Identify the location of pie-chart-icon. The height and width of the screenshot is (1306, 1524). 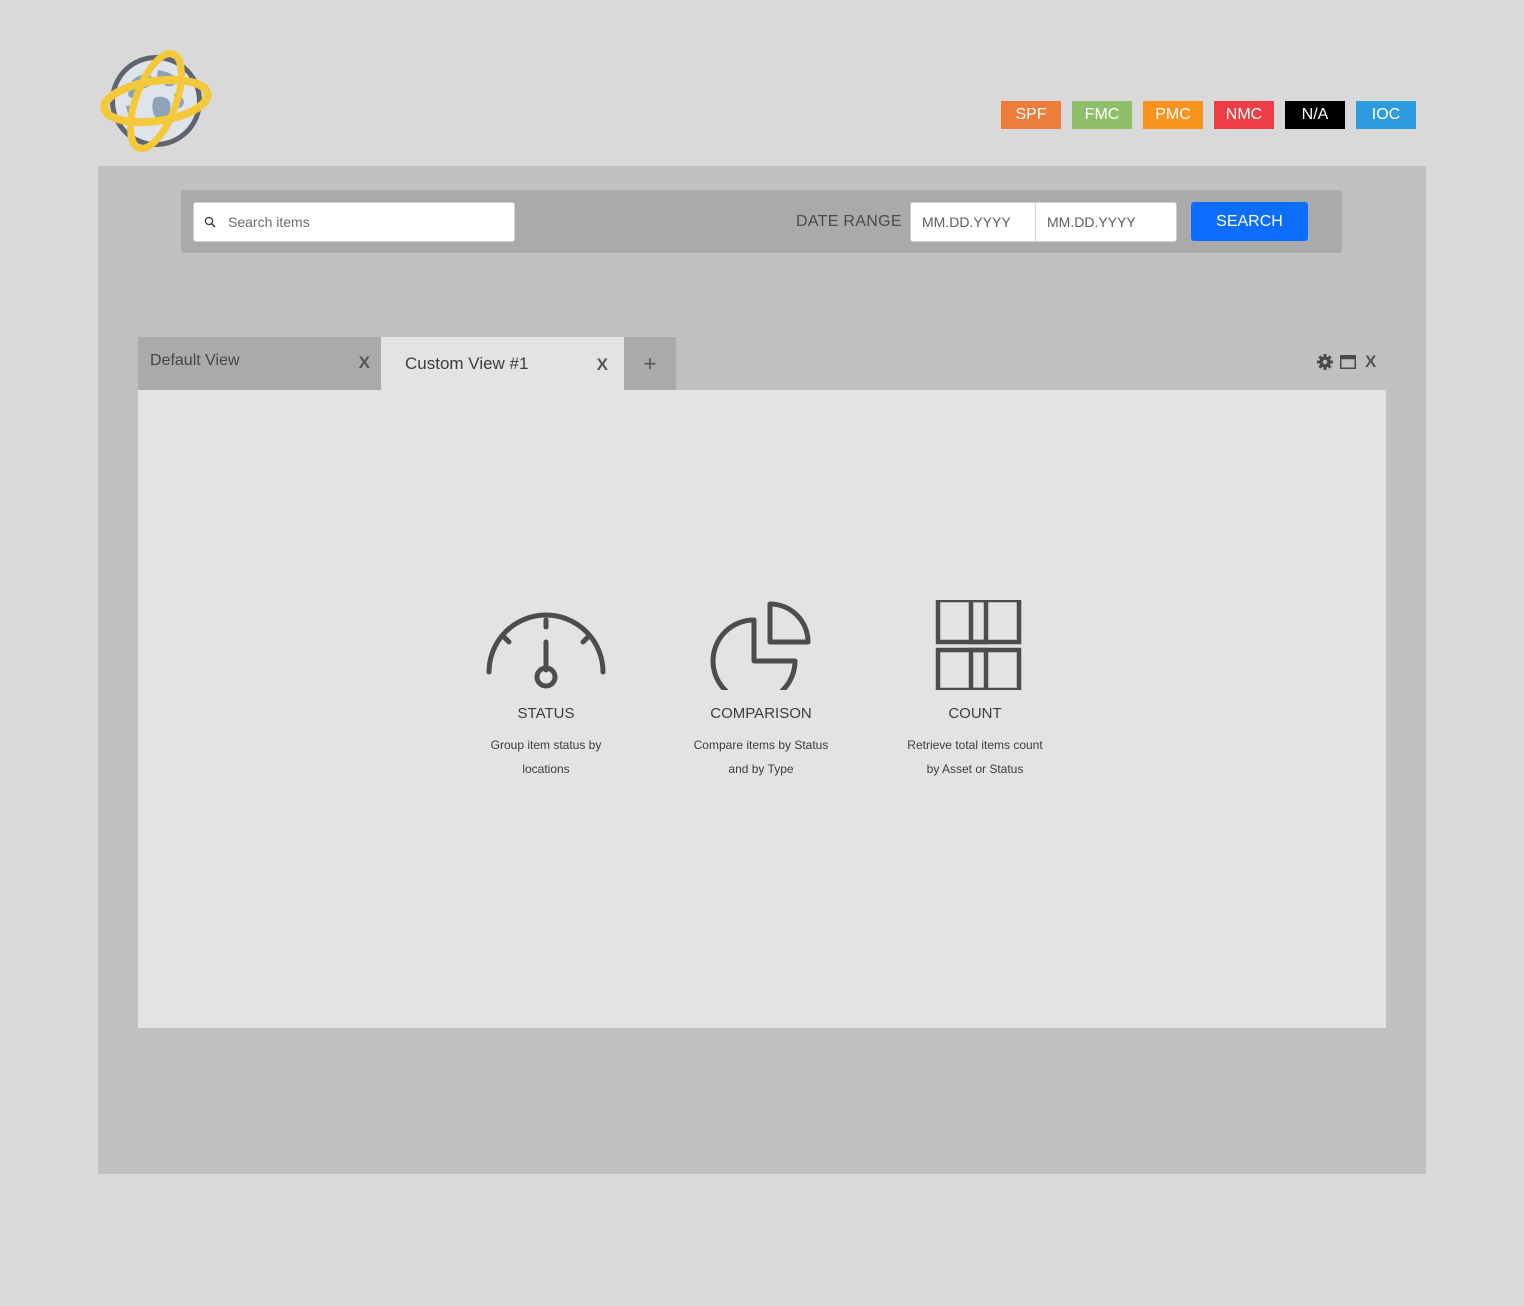
(760, 653).